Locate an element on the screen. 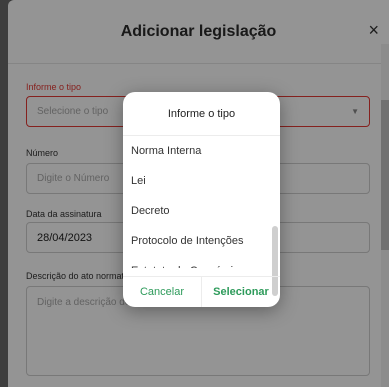 This screenshot has width=389, height=387. option-decreto: Decreto is located at coordinates (201, 211).